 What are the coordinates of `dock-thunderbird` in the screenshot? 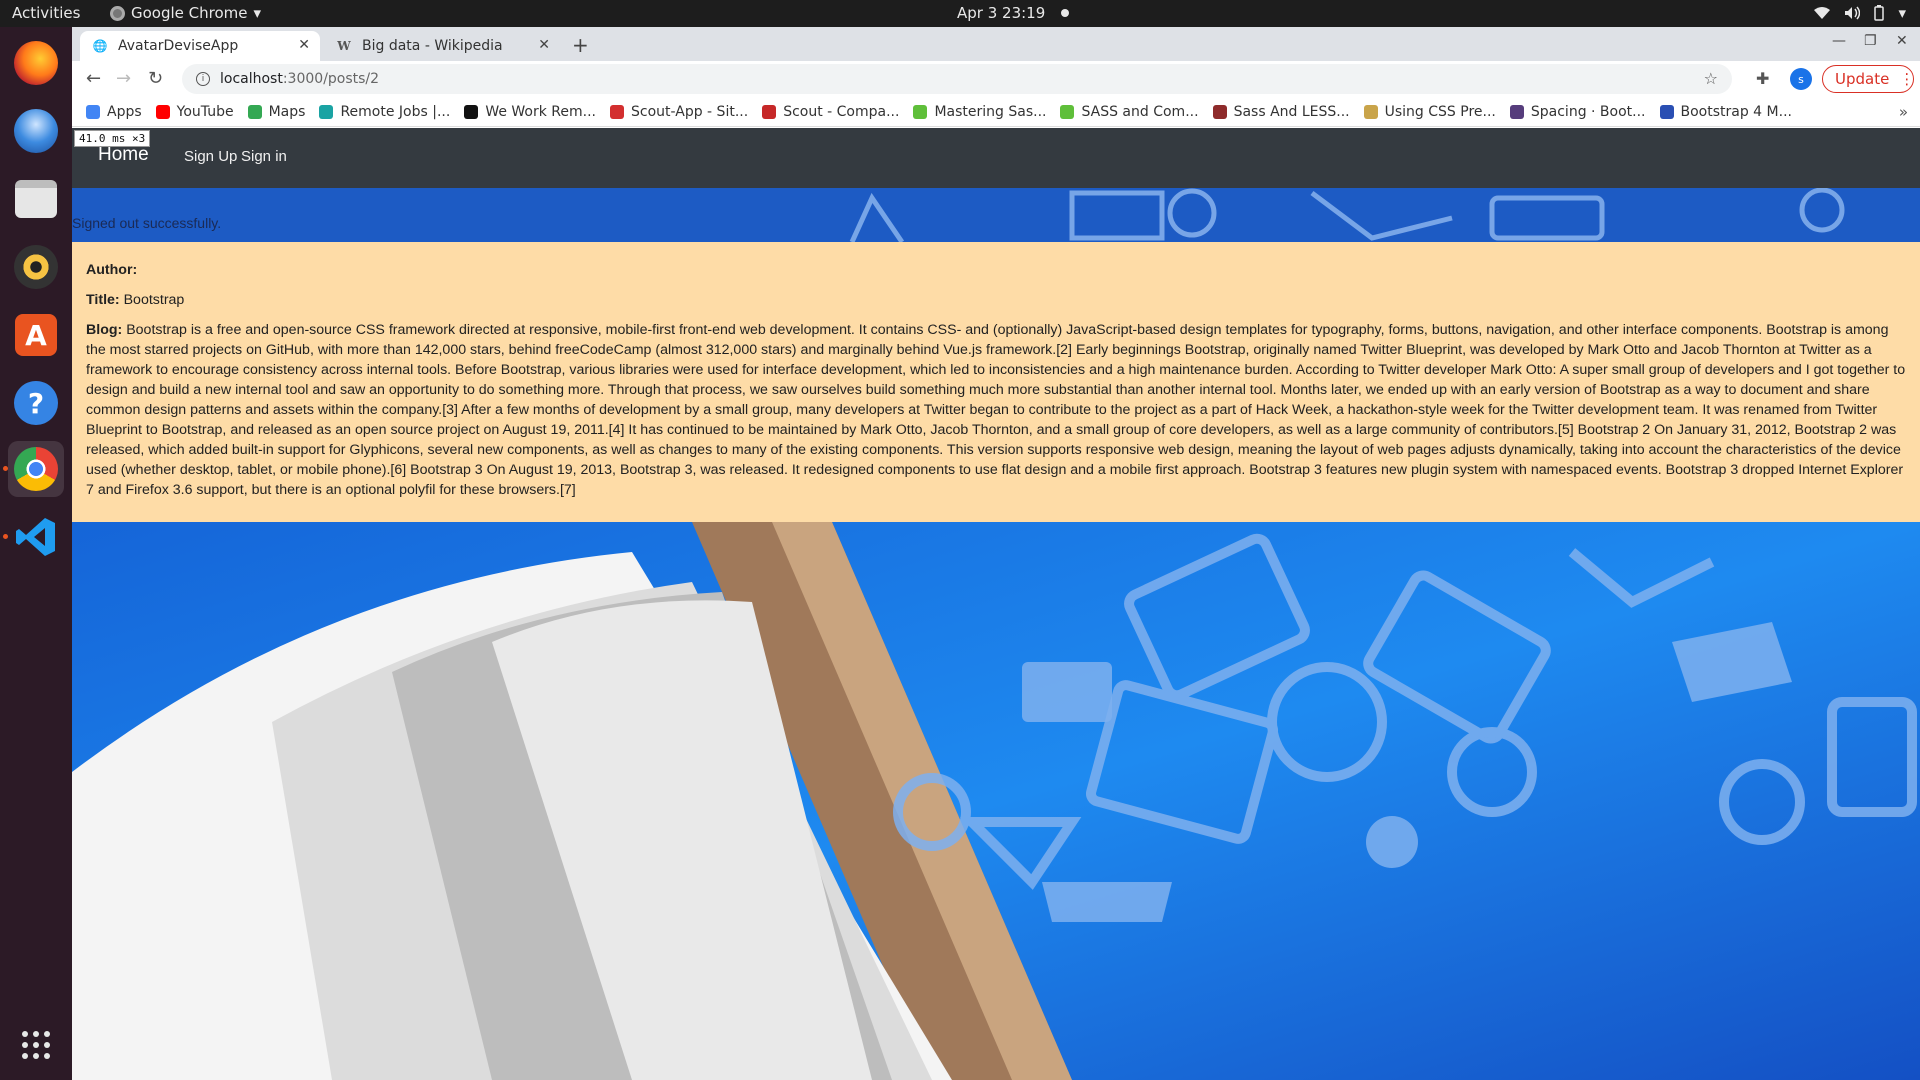 It's located at (36, 131).